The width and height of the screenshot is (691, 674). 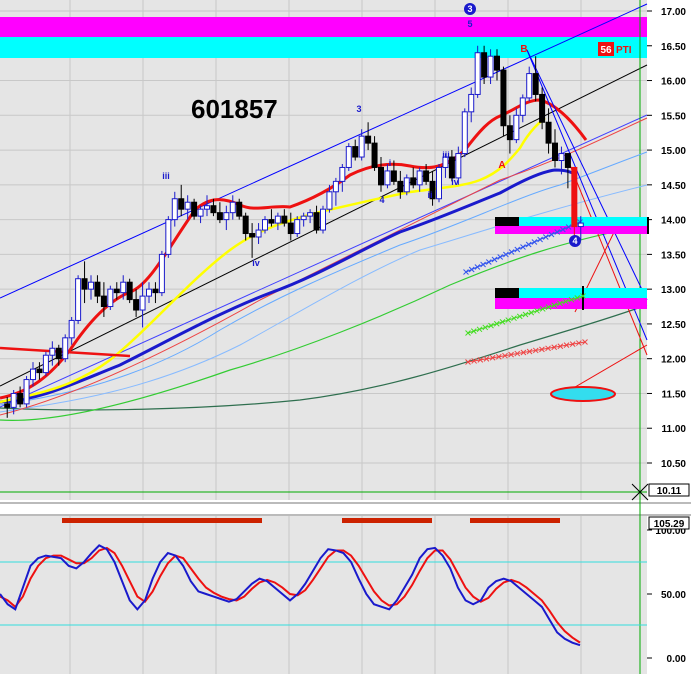 I want to click on pti-badge-label: PTI, so click(x=624, y=50).